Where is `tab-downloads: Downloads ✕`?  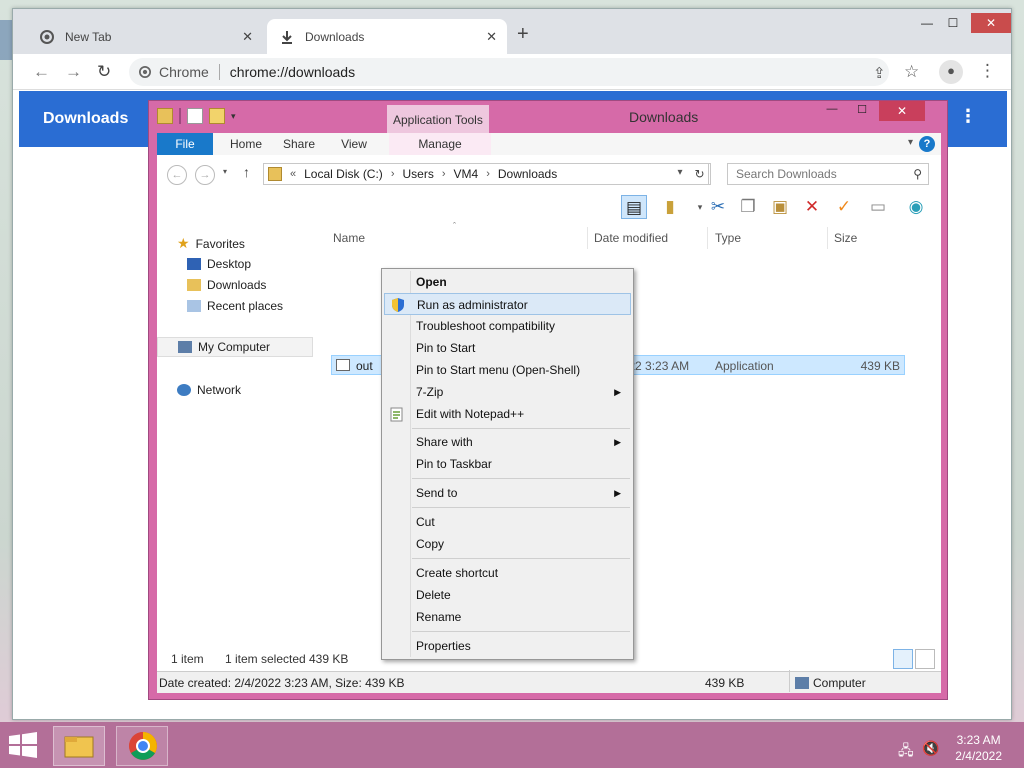
tab-downloads: Downloads ✕ is located at coordinates (387, 36).